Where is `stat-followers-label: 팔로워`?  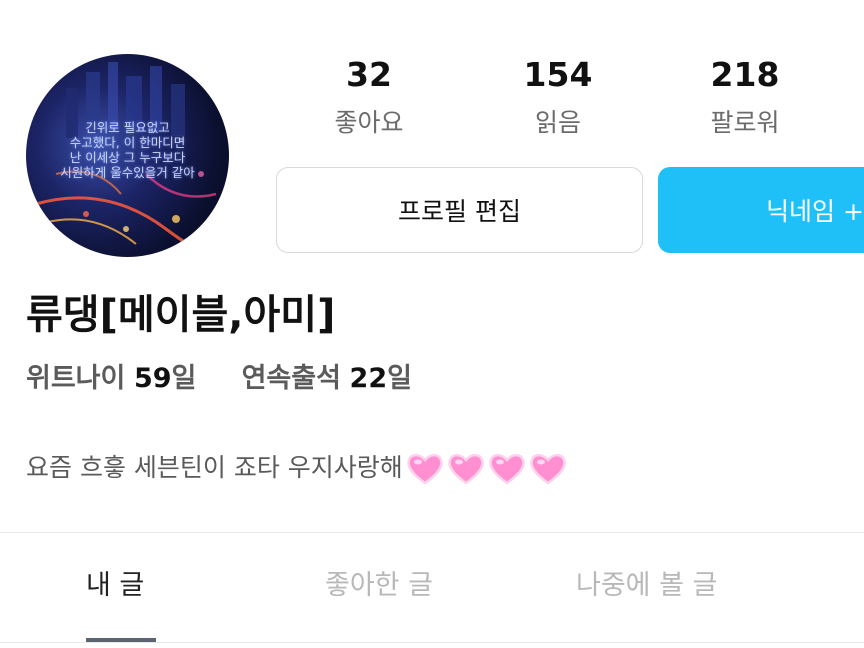 stat-followers-label: 팔로워 is located at coordinates (745, 122).